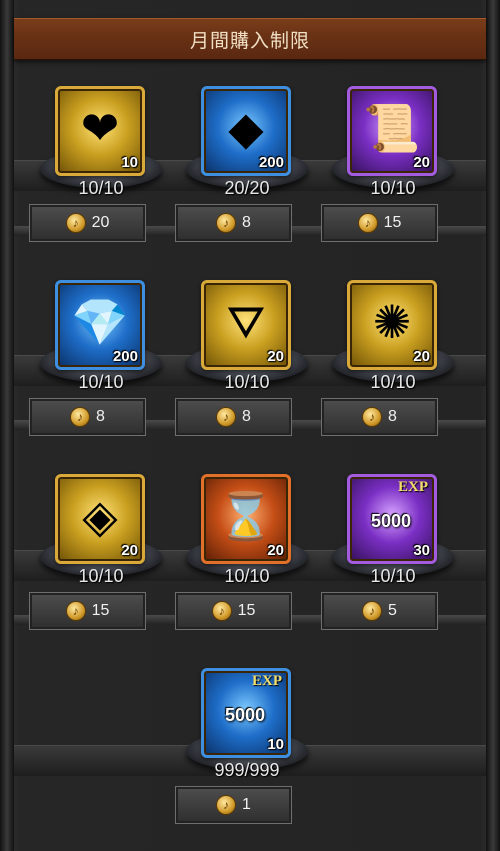 This screenshot has width=500, height=851. What do you see at coordinates (250, 39) in the screenshot?
I see `page-title: 月間購入制限` at bounding box center [250, 39].